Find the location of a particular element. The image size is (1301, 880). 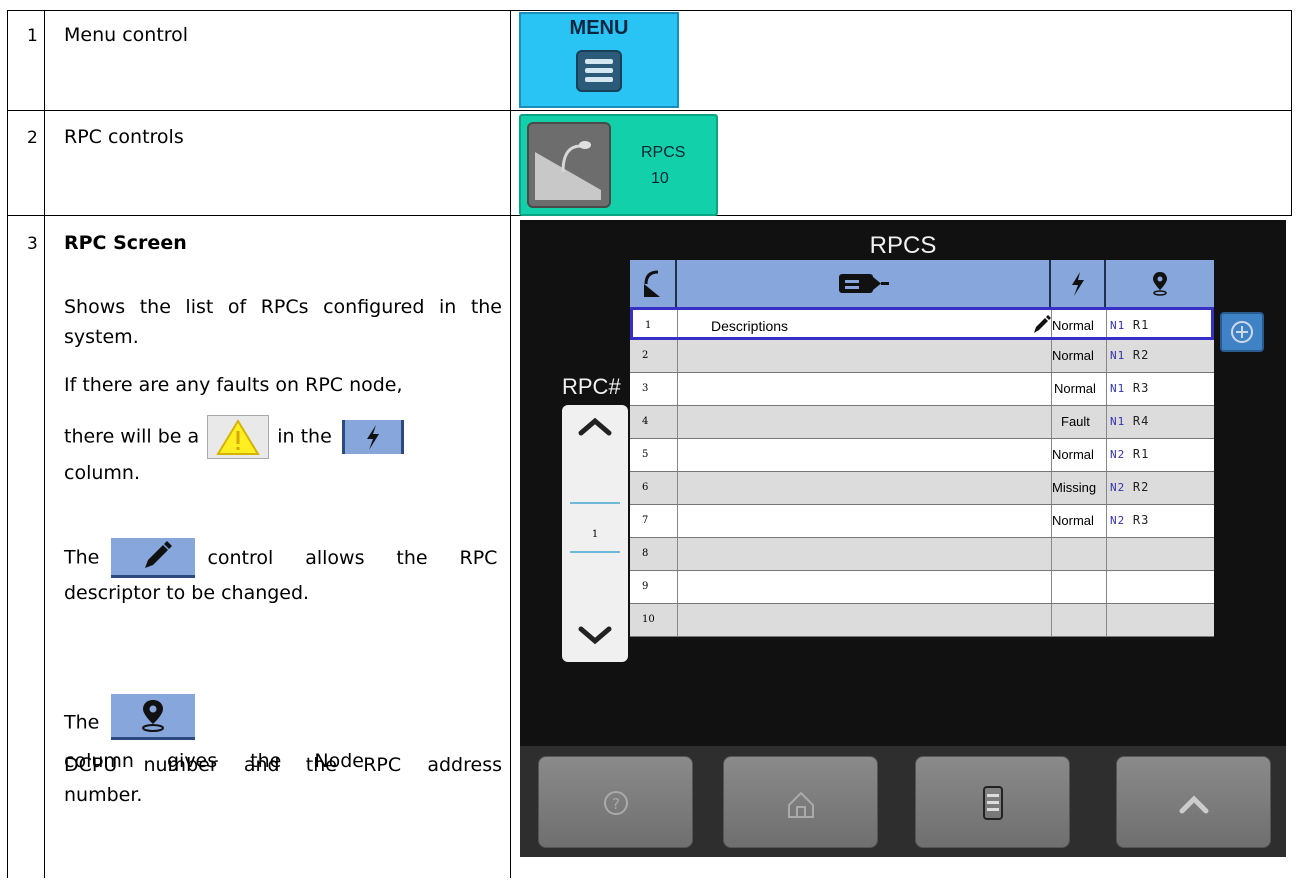

table-header is located at coordinates (922, 283).